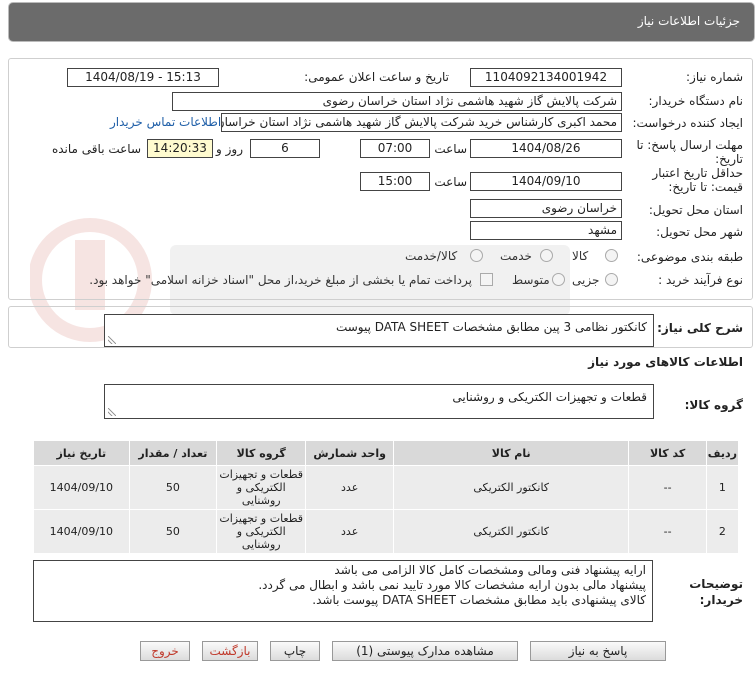 The height and width of the screenshot is (678, 755). I want to click on contact-buyer-link: اطلاعات تماس خریدار, so click(165, 122).